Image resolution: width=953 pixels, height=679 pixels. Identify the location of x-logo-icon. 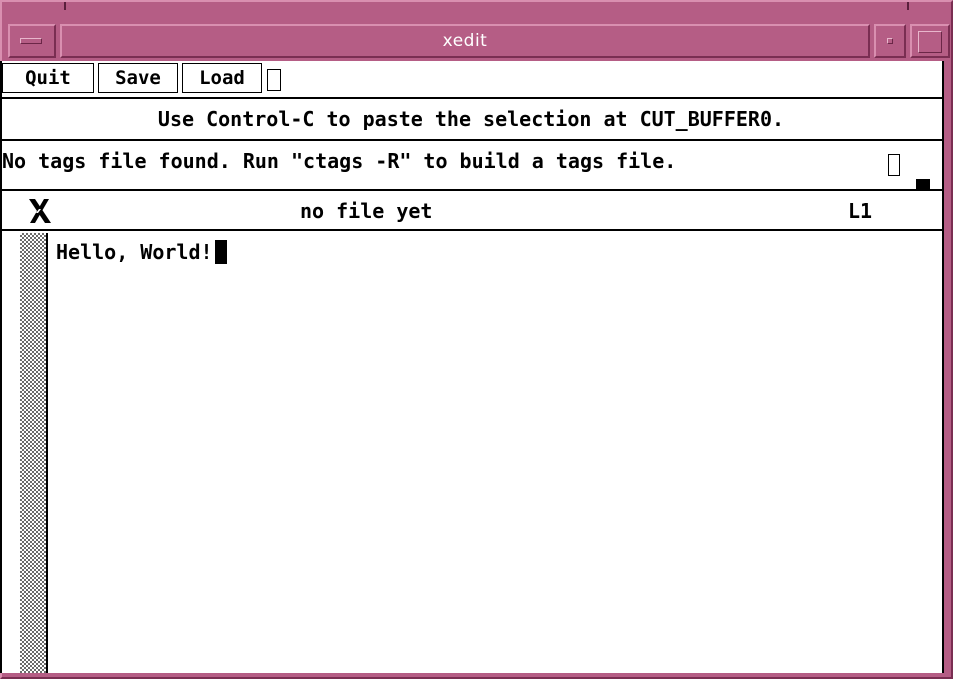
(40, 211).